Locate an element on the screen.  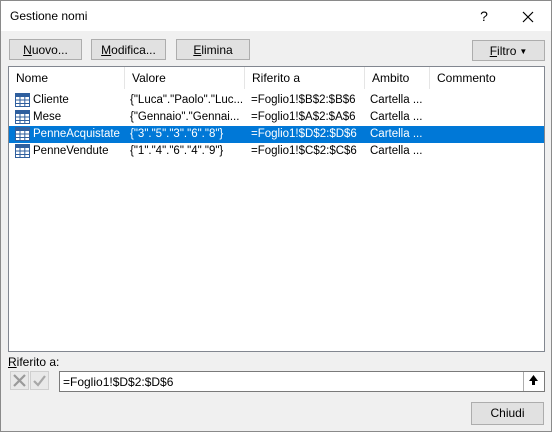
column-header-value: Valore is located at coordinates (185, 78).